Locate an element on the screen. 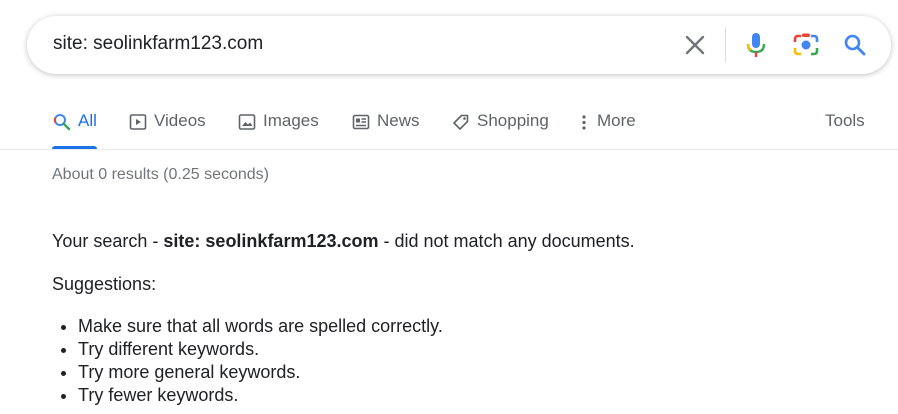 Image resolution: width=898 pixels, height=414 pixels. tab-all: All is located at coordinates (74, 126).